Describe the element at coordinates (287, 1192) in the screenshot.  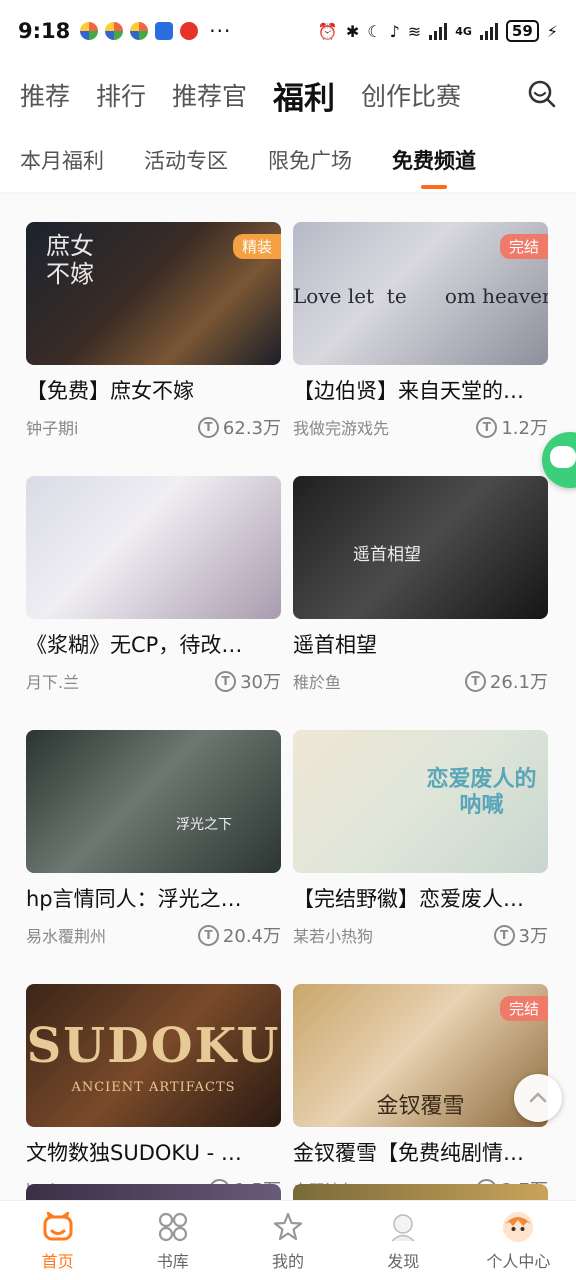
I see `next-row-partial` at that location.